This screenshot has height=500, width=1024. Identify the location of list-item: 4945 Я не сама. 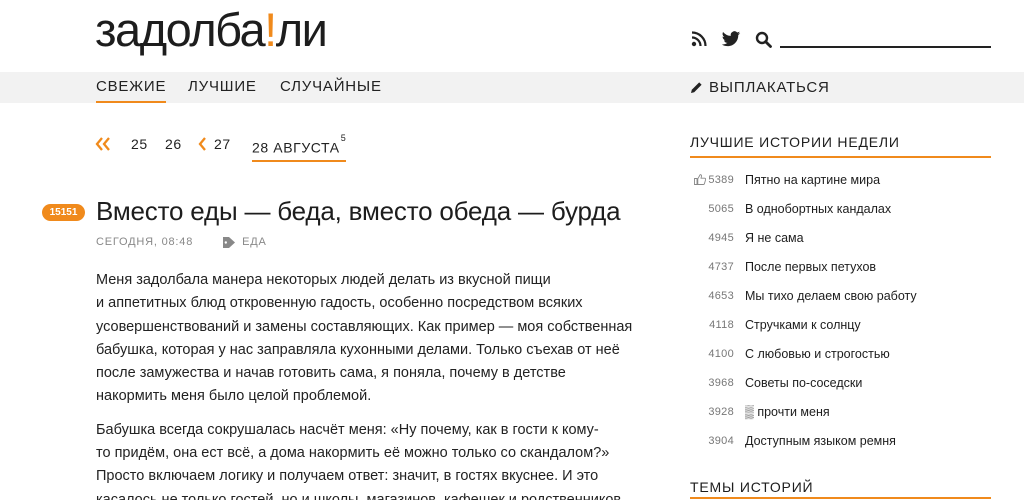
(840, 237).